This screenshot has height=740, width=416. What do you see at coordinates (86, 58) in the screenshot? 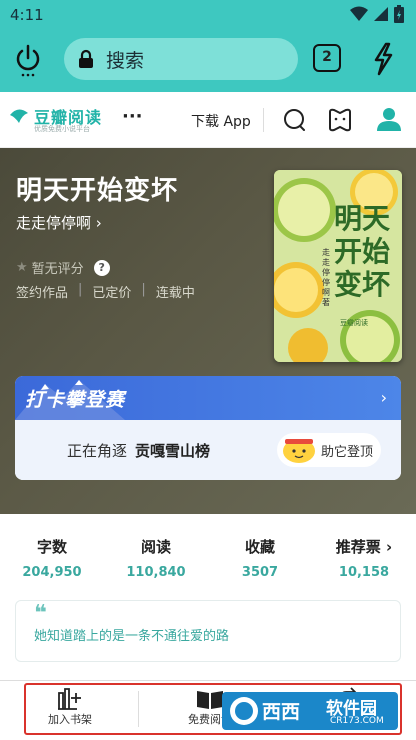
I see `lock-icon` at bounding box center [86, 58].